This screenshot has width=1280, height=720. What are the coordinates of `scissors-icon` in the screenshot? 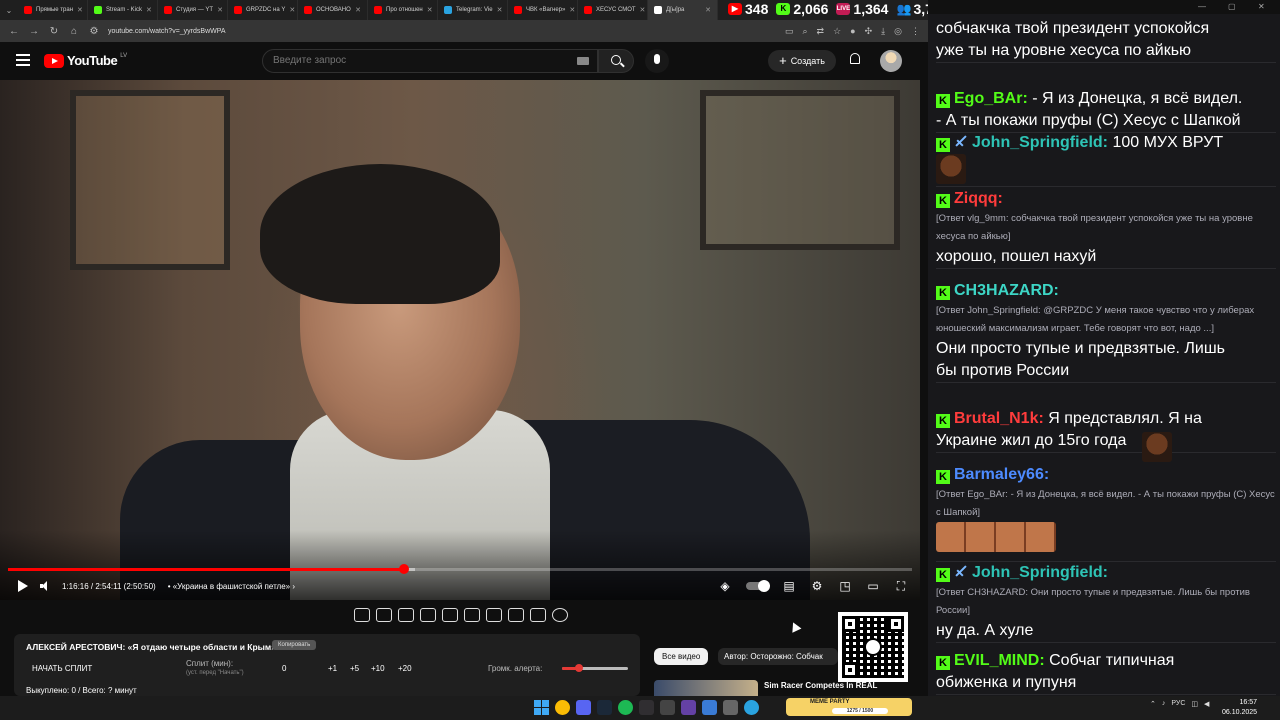 It's located at (516, 615).